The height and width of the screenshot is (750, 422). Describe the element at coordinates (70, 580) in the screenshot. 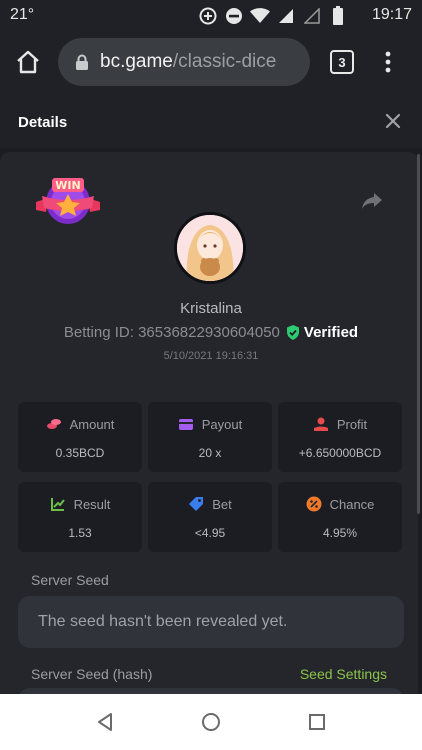

I see `server-seed-label: Server Seed` at that location.